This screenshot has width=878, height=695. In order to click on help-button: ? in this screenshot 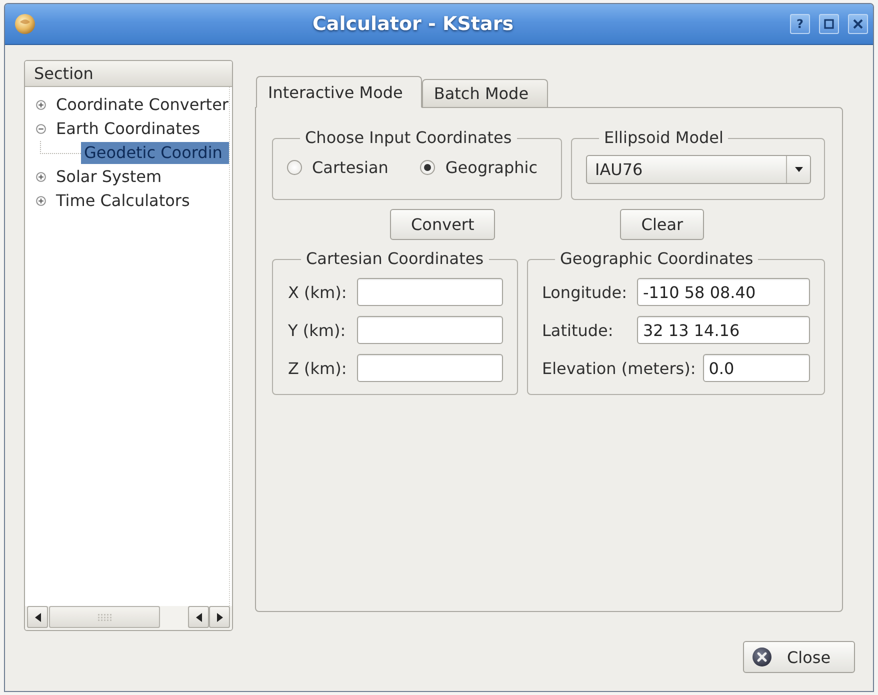, I will do `click(800, 24)`.